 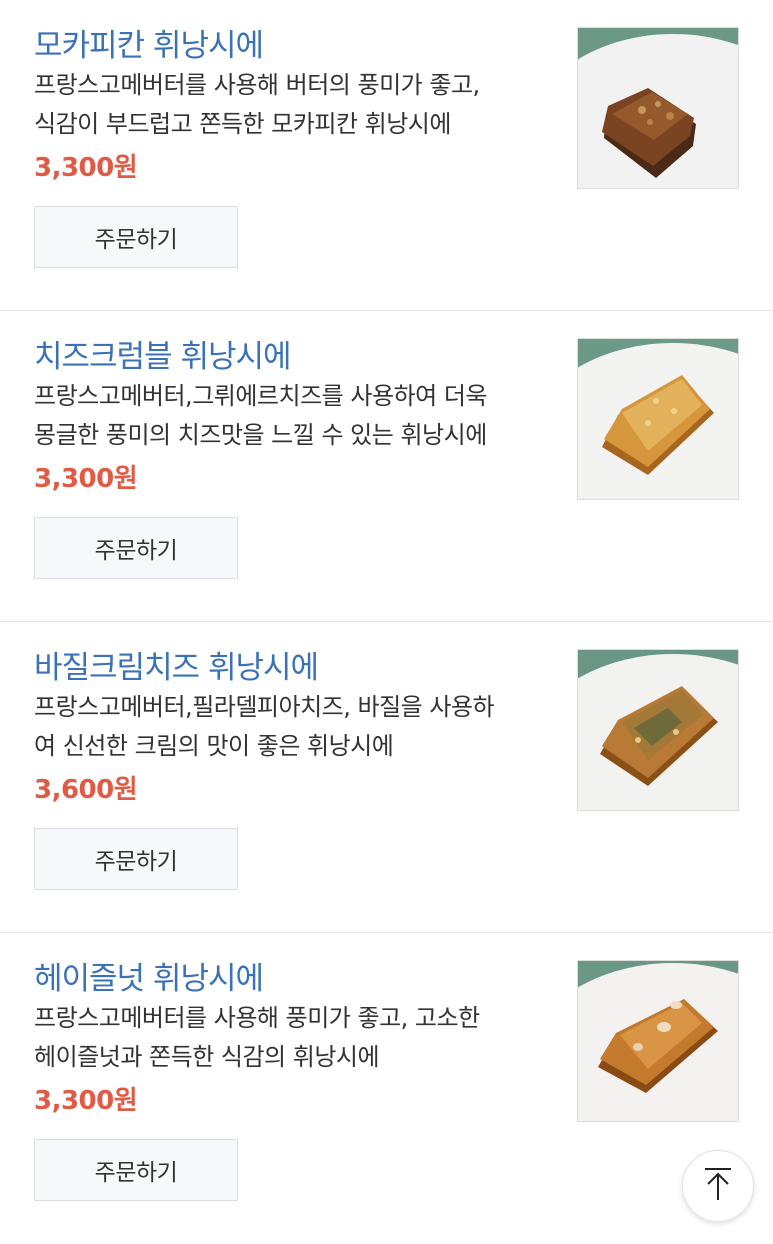 What do you see at coordinates (214, 746) in the screenshot?
I see `description-line: 여 신선한 크림의 맛이 좋은 휘낭시에` at bounding box center [214, 746].